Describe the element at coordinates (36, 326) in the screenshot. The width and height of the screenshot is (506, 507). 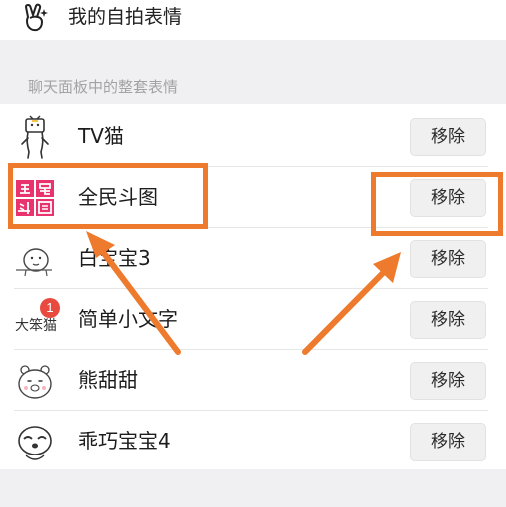
I see `svg-text: 大笨猫` at that location.